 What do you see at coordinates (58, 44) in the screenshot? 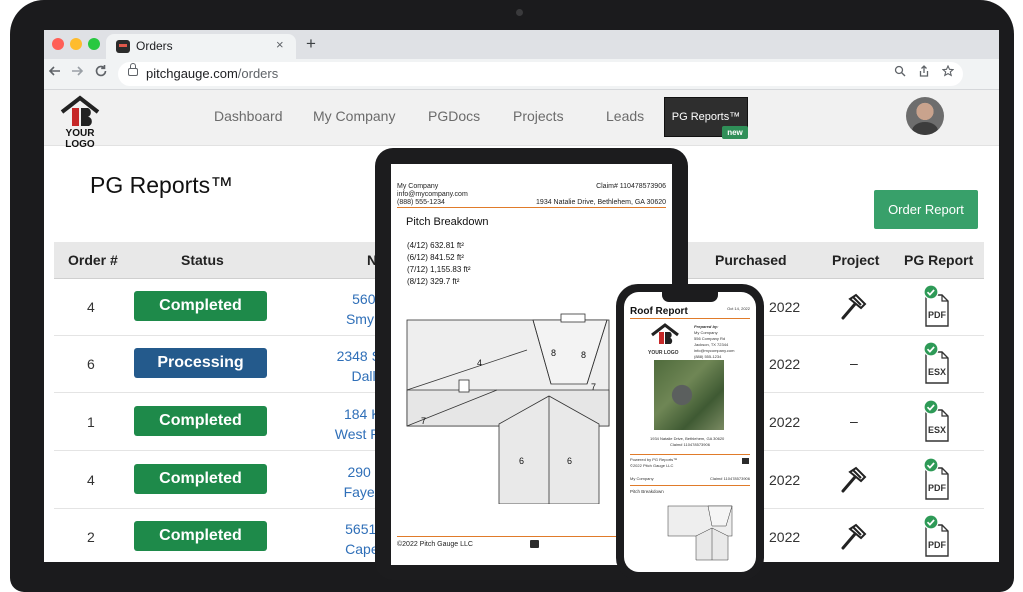
I see `close-window-dot` at bounding box center [58, 44].